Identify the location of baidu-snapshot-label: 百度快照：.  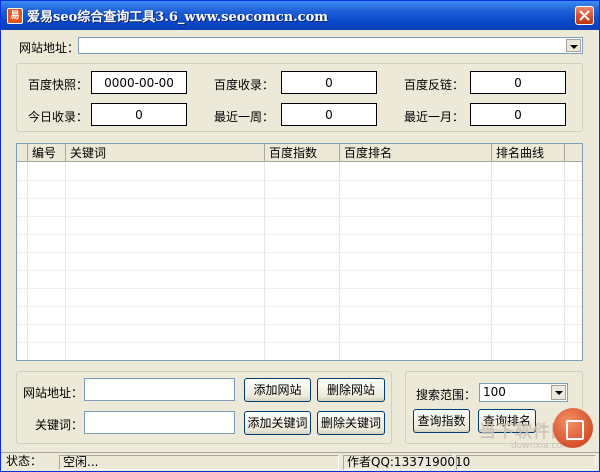
(58, 85).